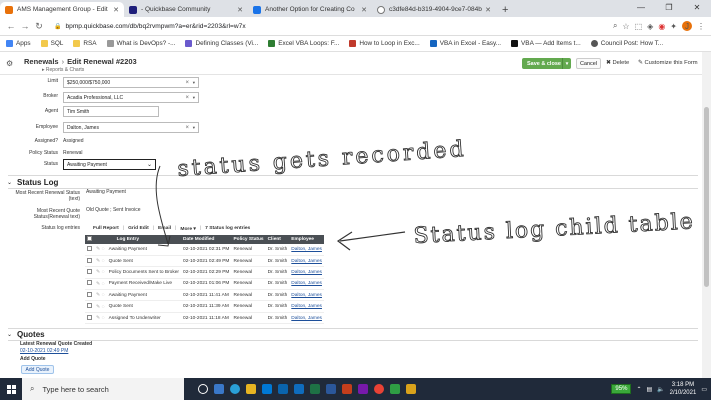  I want to click on close-window-icon: ✕, so click(697, 7).